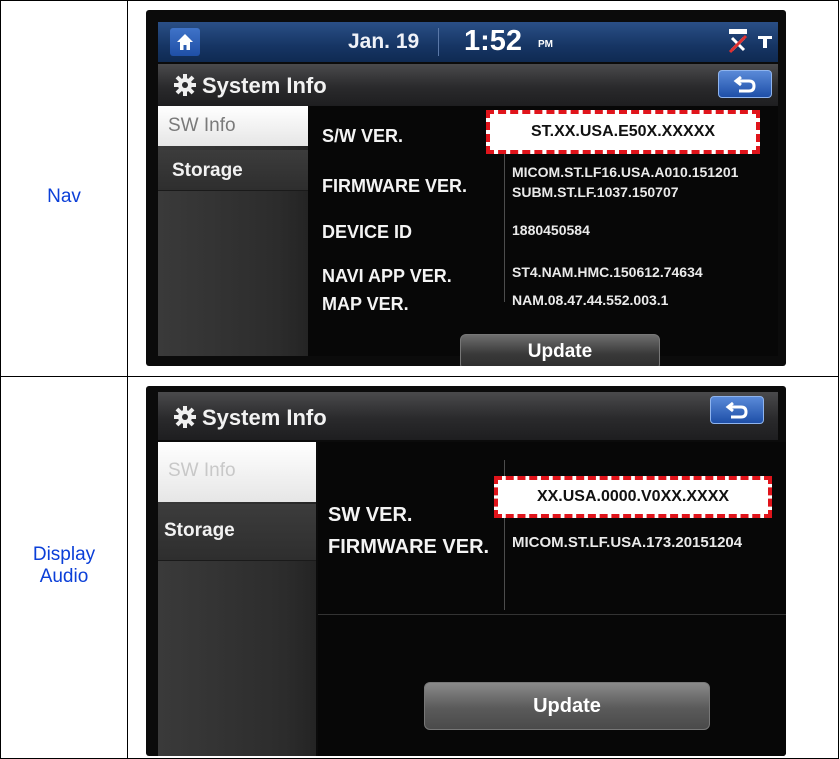 The image size is (840, 759). I want to click on sw-version-highlight: ST.XX.USA.E50X.XXXXX, so click(623, 132).